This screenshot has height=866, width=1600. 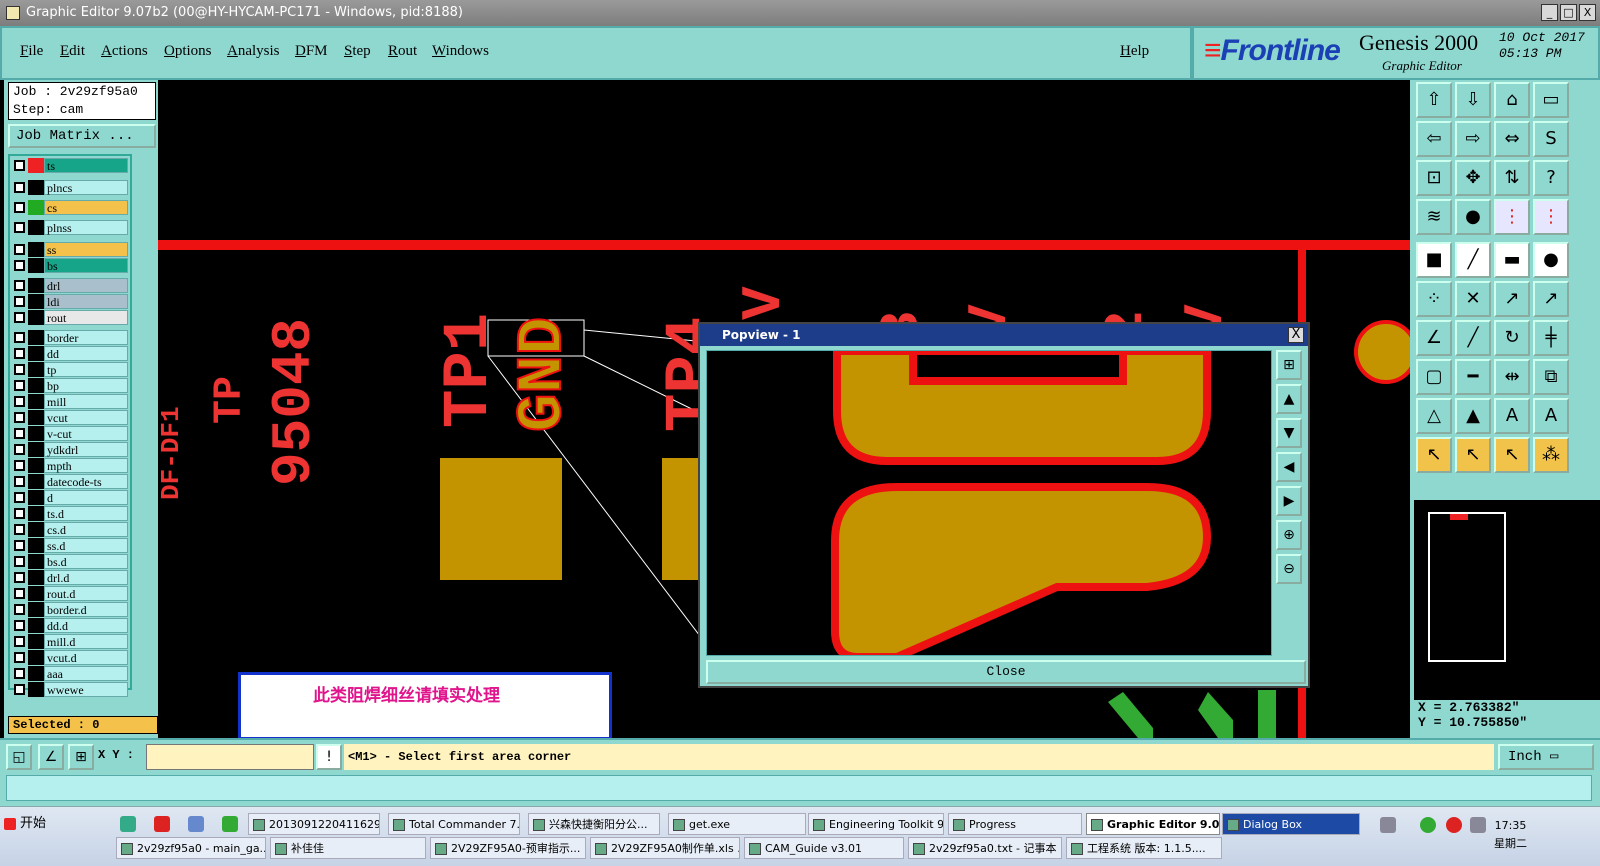 I want to click on pointer-net-icon: ↖, so click(x=1512, y=455).